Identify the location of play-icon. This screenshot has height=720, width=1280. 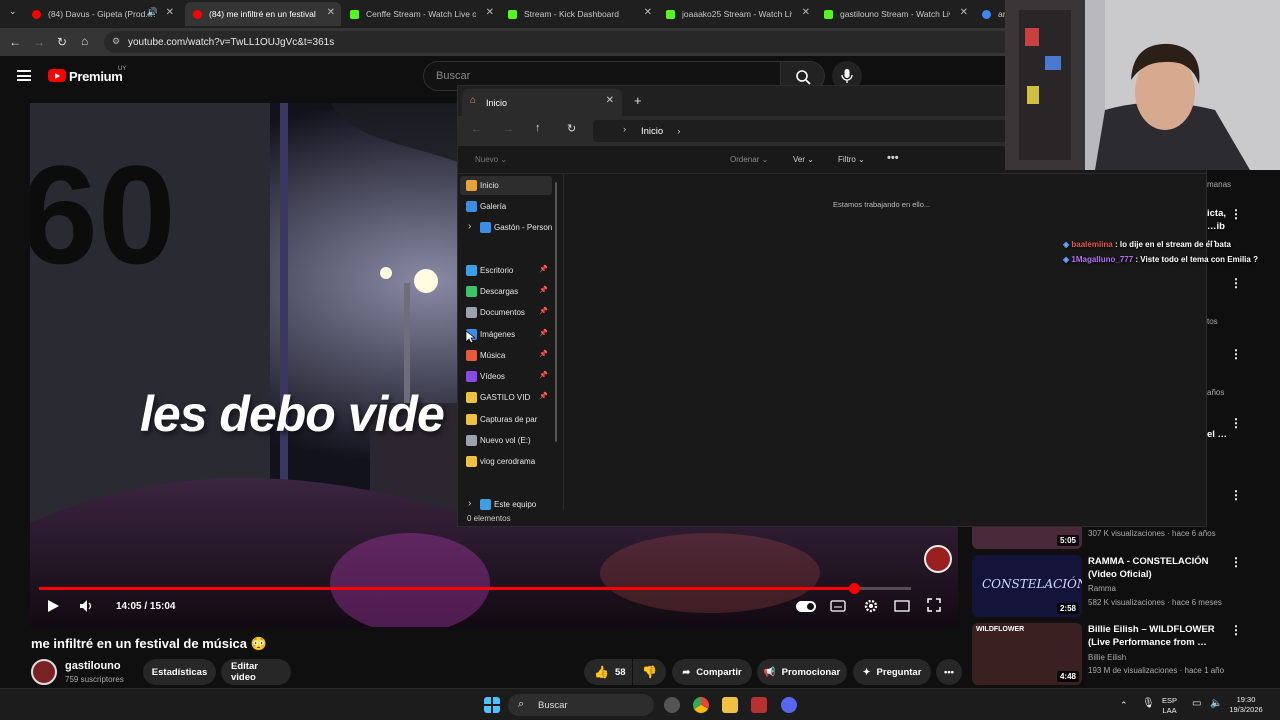
(53, 606).